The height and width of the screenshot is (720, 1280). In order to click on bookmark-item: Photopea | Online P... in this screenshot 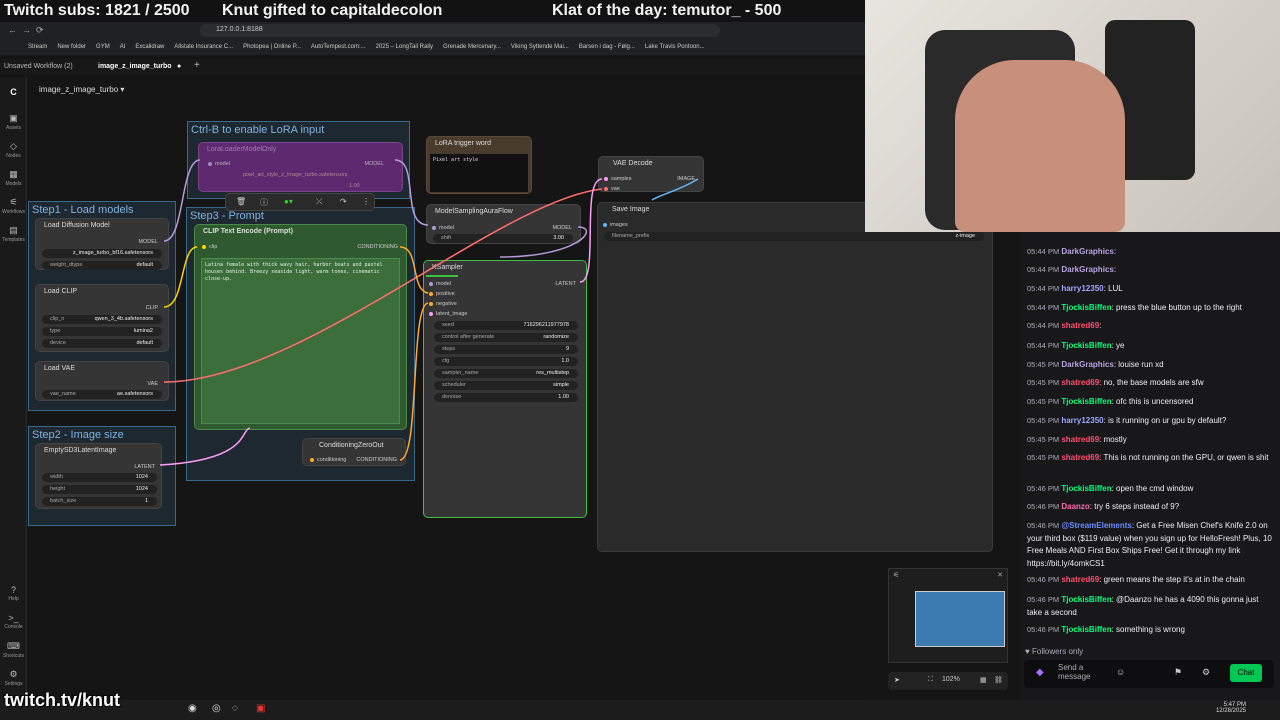, I will do `click(272, 45)`.